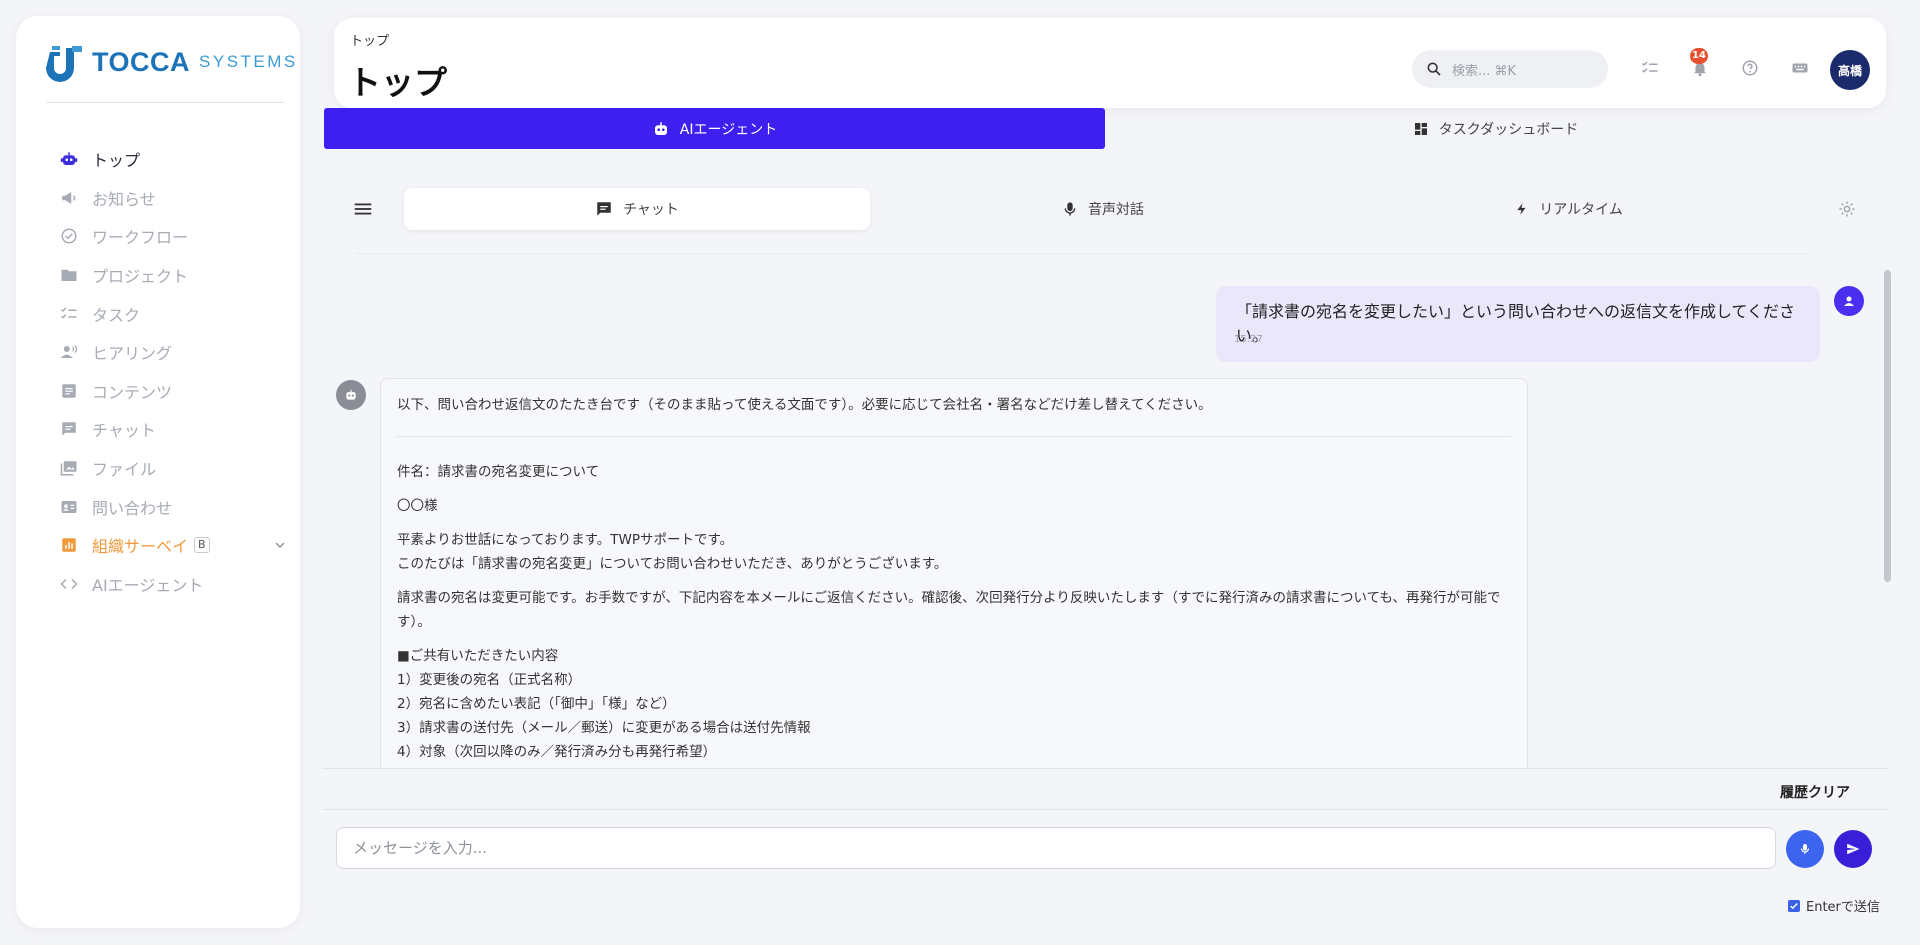 The image size is (1920, 945). Describe the element at coordinates (1056, 848) in the screenshot. I see `message-input` at that location.